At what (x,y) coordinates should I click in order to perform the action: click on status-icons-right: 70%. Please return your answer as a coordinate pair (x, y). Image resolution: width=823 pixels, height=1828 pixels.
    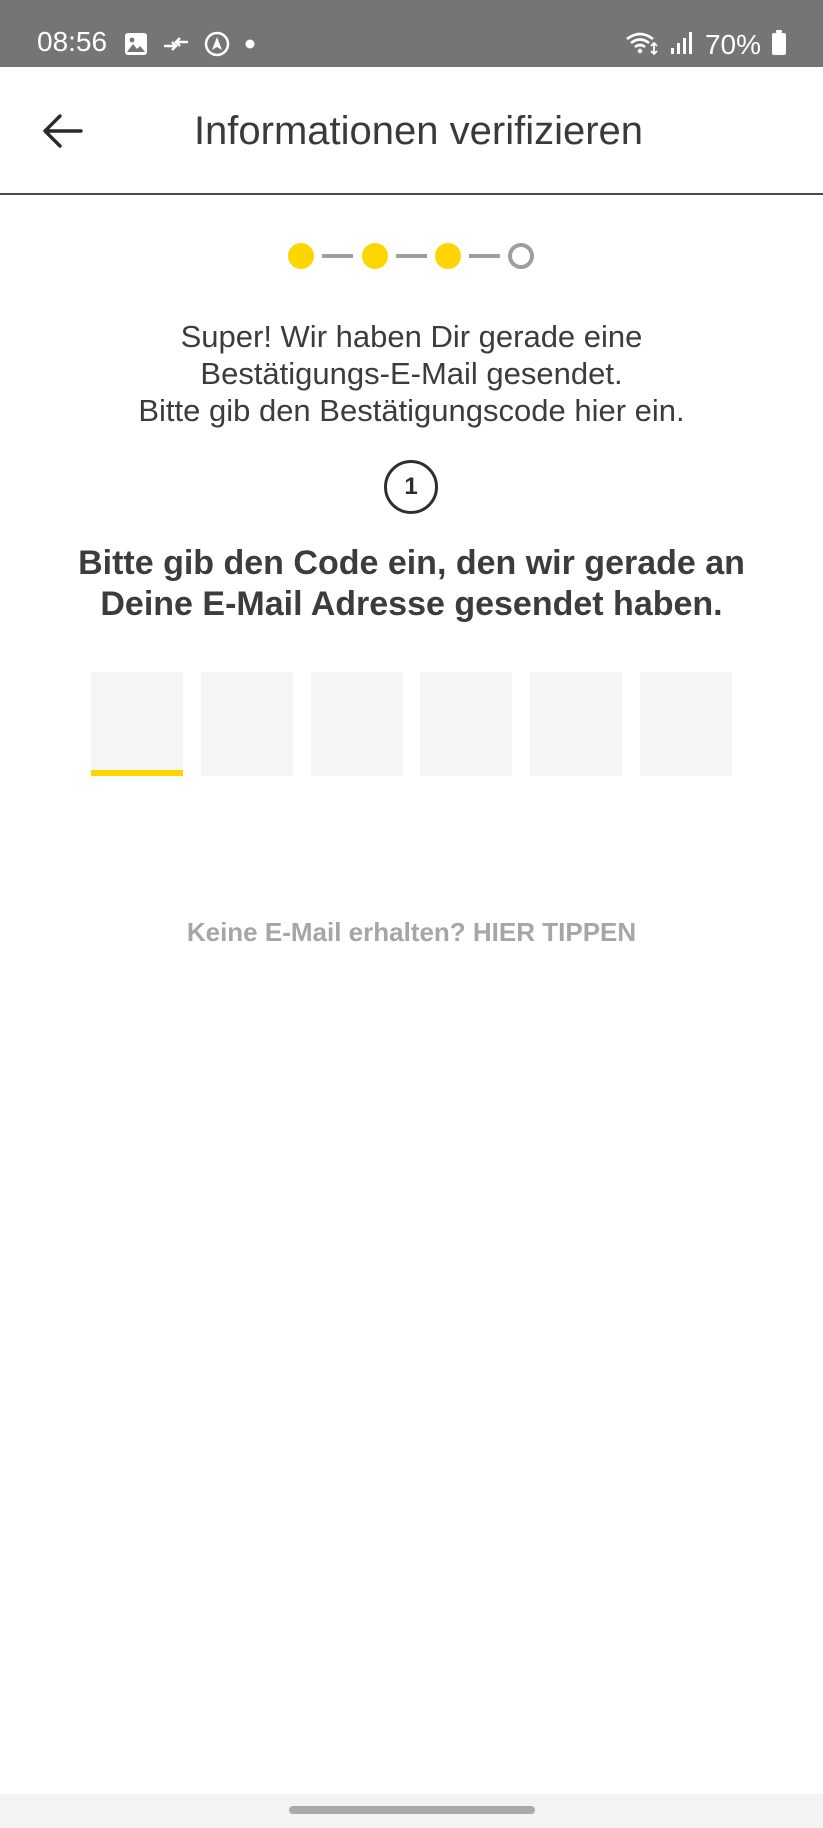
    Looking at the image, I should click on (706, 45).